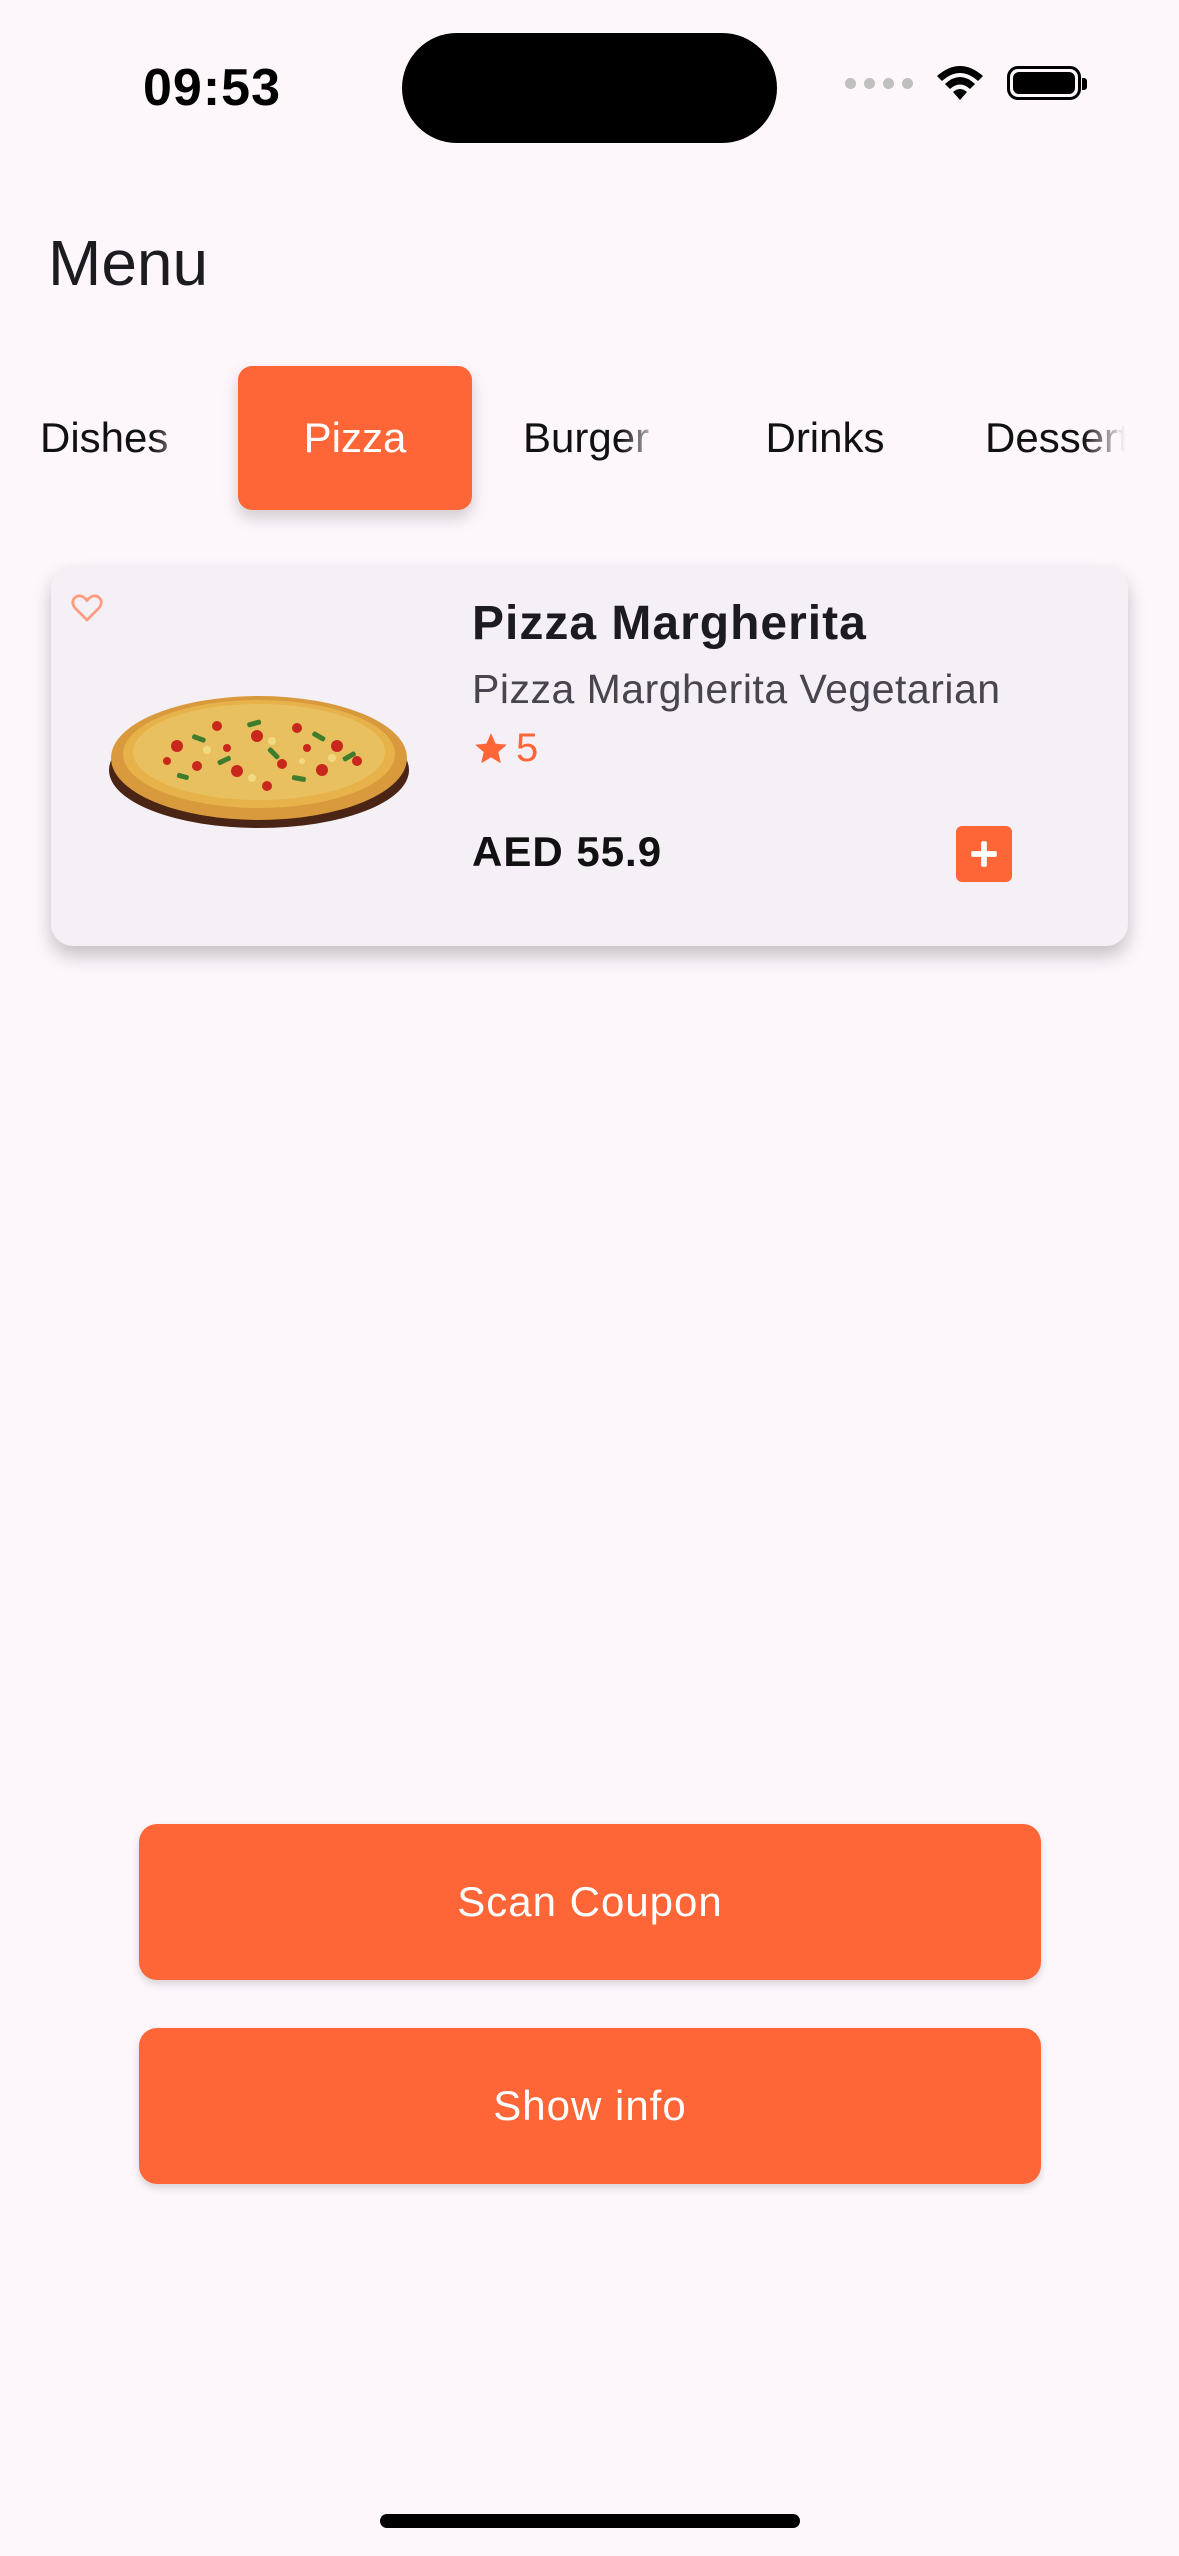 The height and width of the screenshot is (2556, 1179). I want to click on status-time: 09:53, so click(212, 88).